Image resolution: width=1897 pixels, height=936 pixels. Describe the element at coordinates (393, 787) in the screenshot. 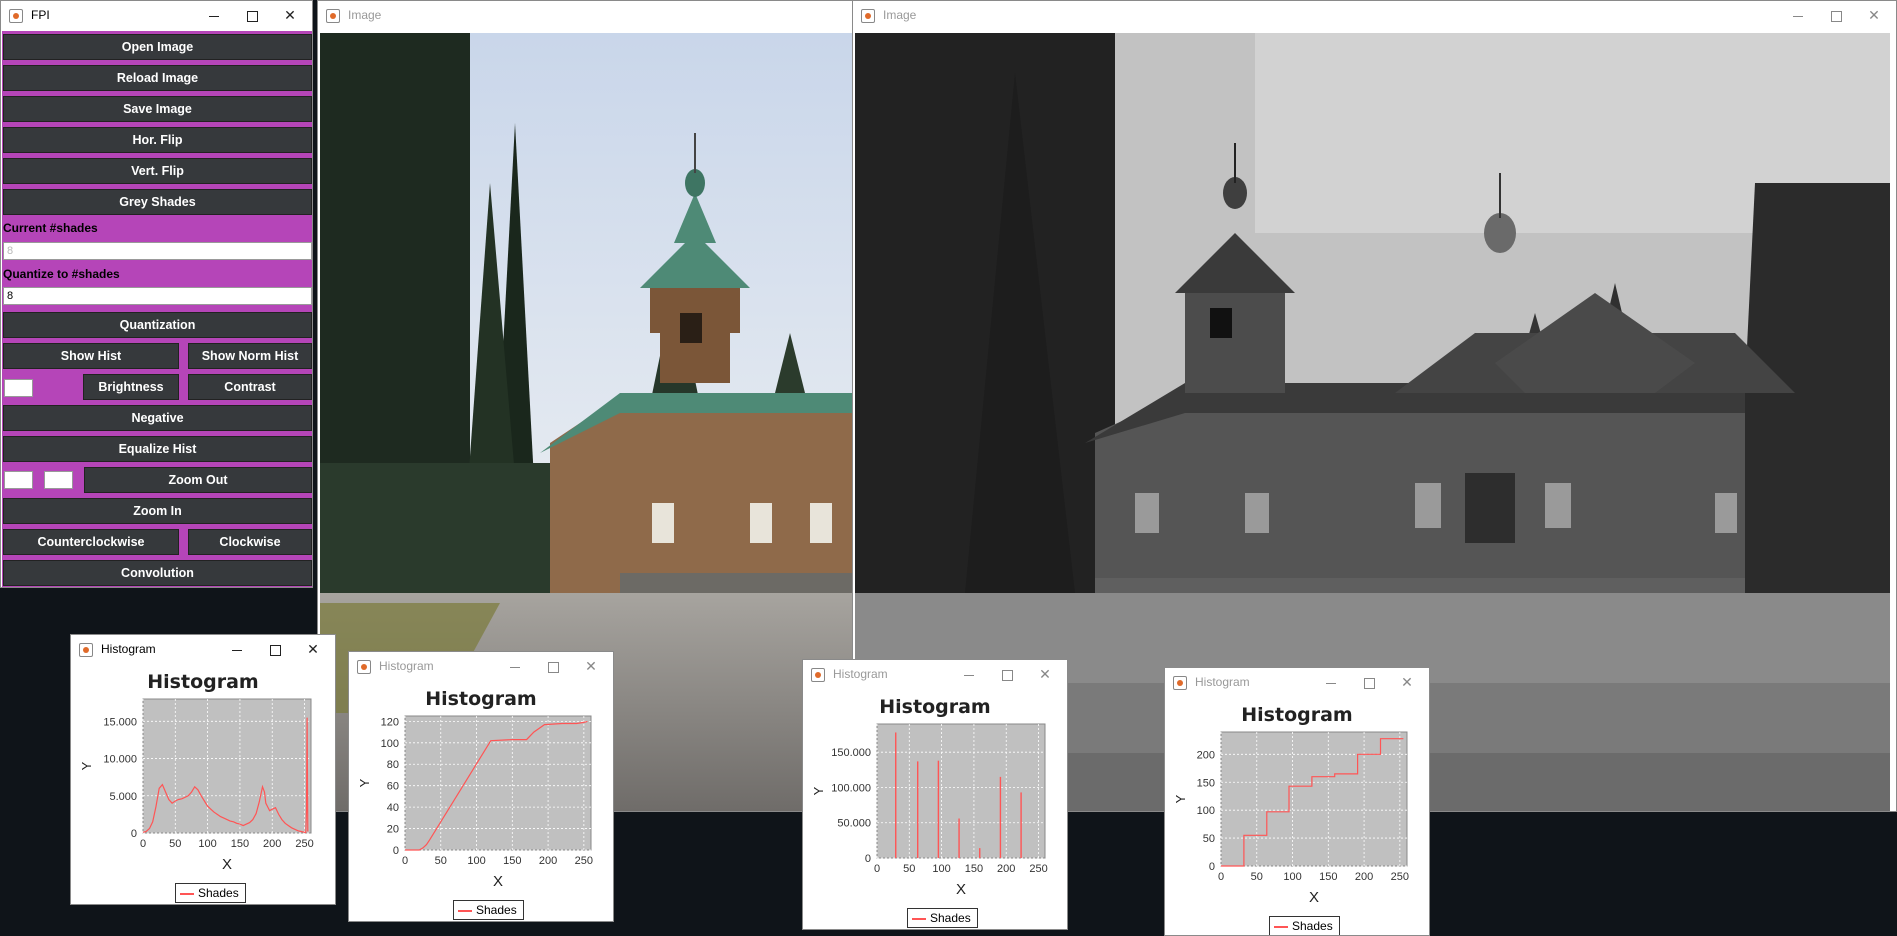

I see `y-tick-label: 60` at that location.